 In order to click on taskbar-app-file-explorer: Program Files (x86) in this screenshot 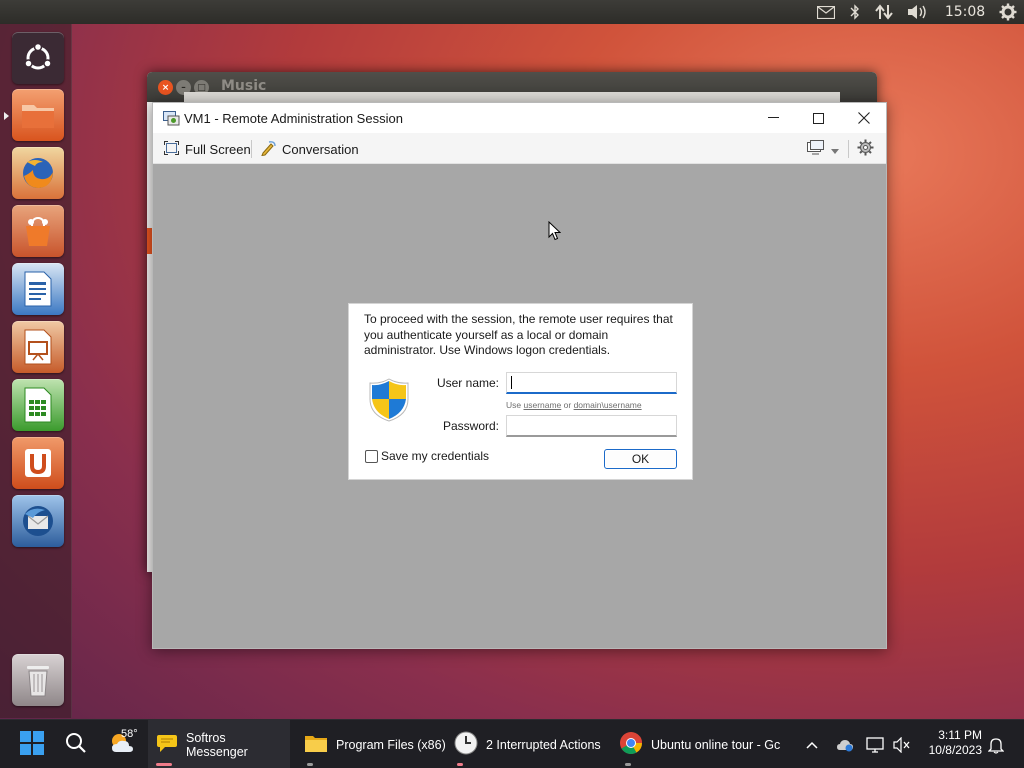, I will do `click(371, 744)`.